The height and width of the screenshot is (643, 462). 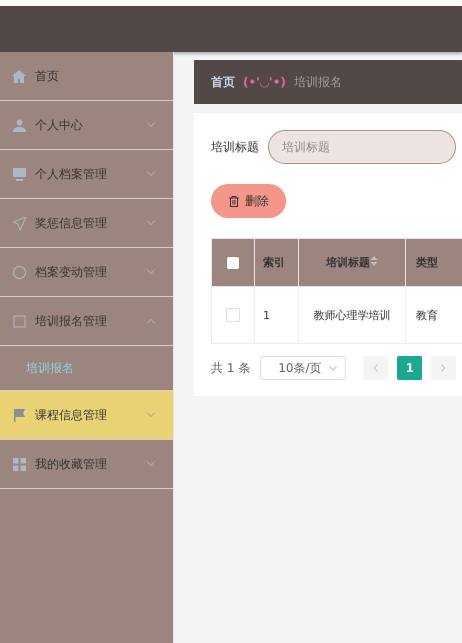 I want to click on select-all-checkbox, so click(x=233, y=262).